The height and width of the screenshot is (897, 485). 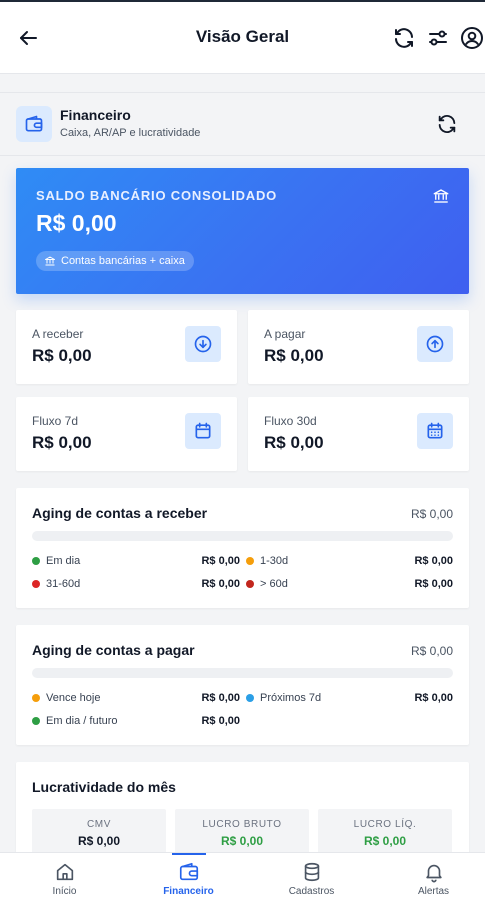 What do you see at coordinates (242, 38) in the screenshot?
I see `top-bar: Visão Geral` at bounding box center [242, 38].